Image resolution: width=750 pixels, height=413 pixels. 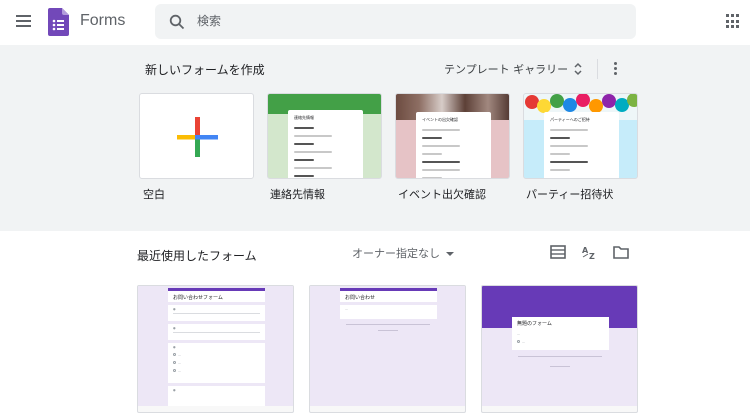 What do you see at coordinates (450, 254) in the screenshot?
I see `caret-down-icon` at bounding box center [450, 254].